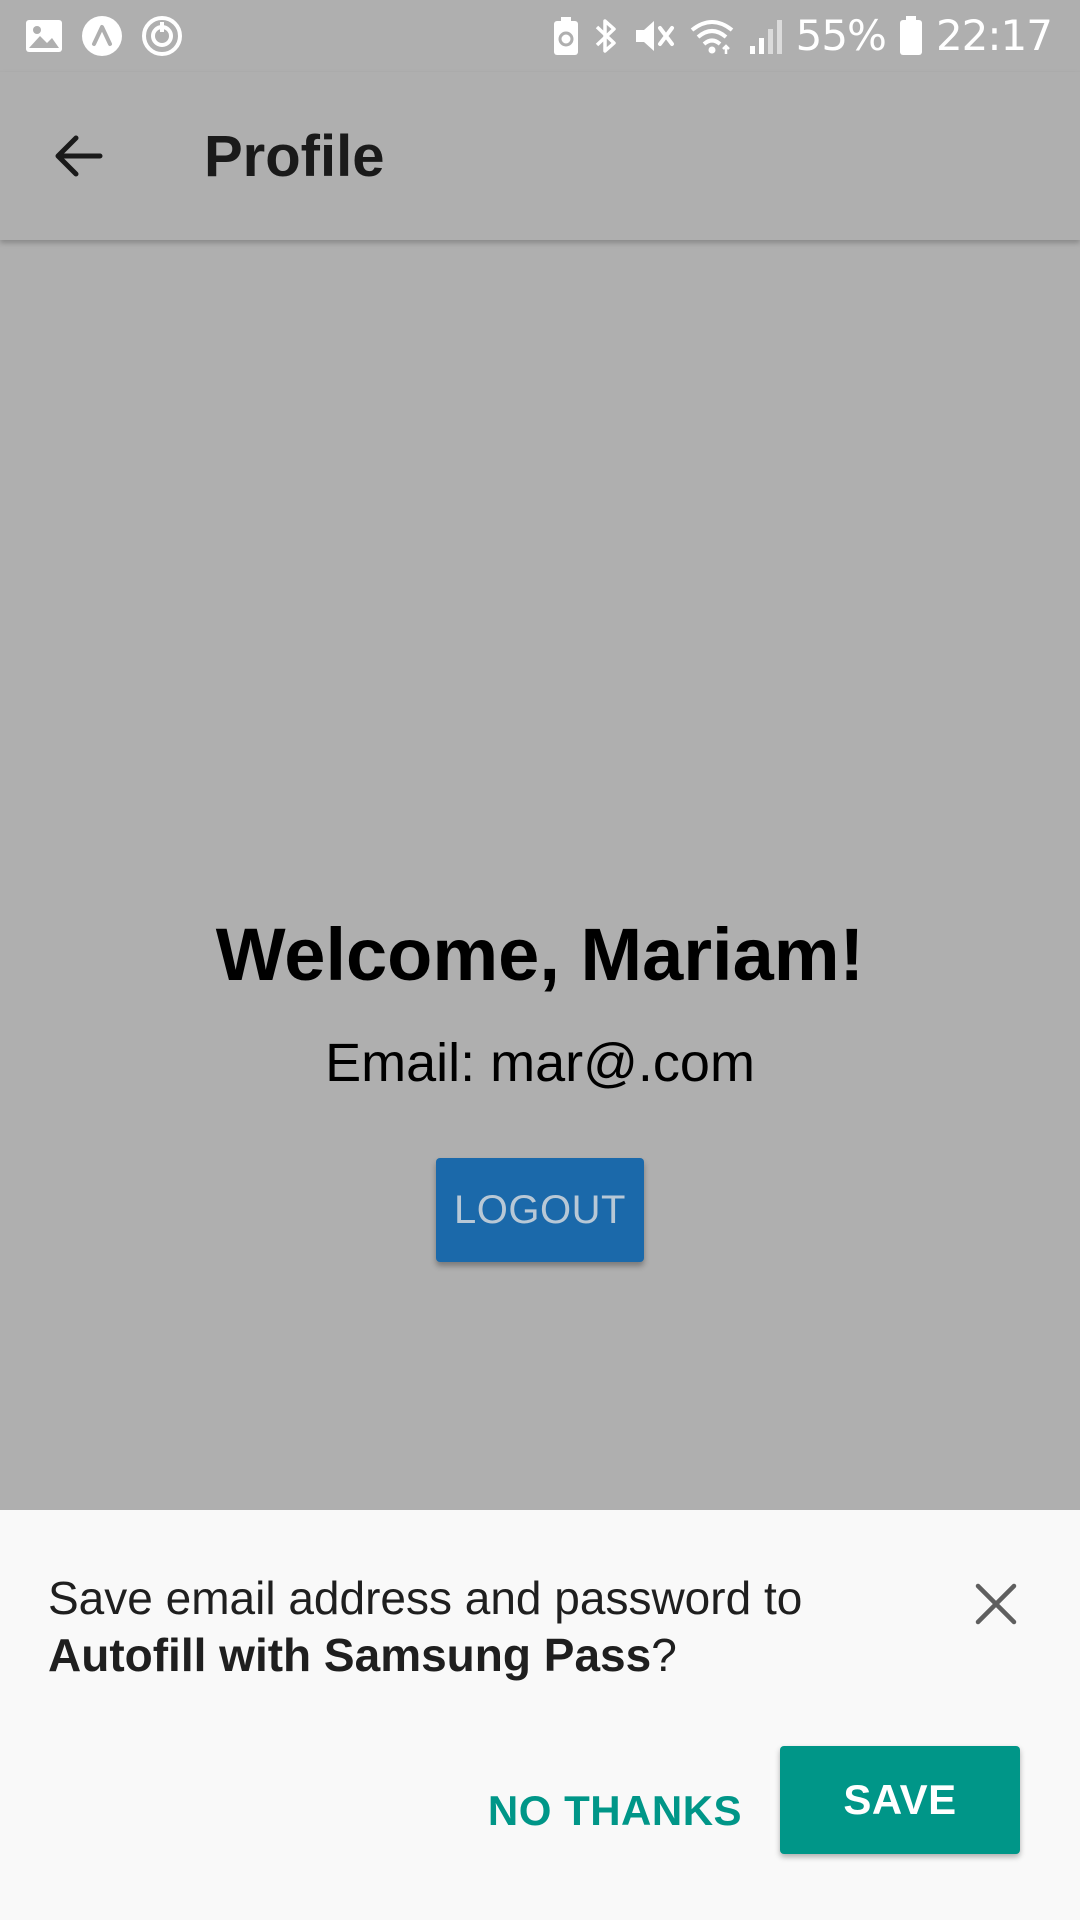 The height and width of the screenshot is (1920, 1080). What do you see at coordinates (900, 1800) in the screenshot?
I see `save-button: SAVE` at bounding box center [900, 1800].